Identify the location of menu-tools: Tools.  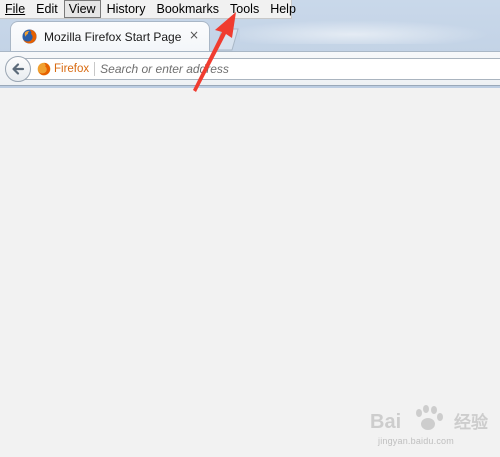
(244, 9).